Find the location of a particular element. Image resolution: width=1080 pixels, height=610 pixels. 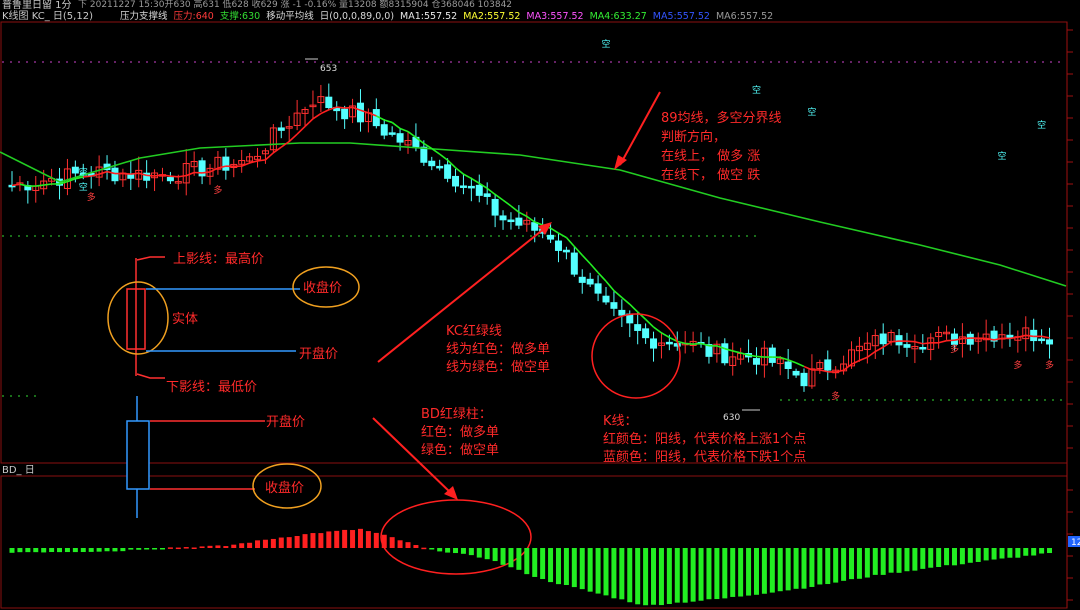

bd-value-label: 12 is located at coordinates (1075, 543).